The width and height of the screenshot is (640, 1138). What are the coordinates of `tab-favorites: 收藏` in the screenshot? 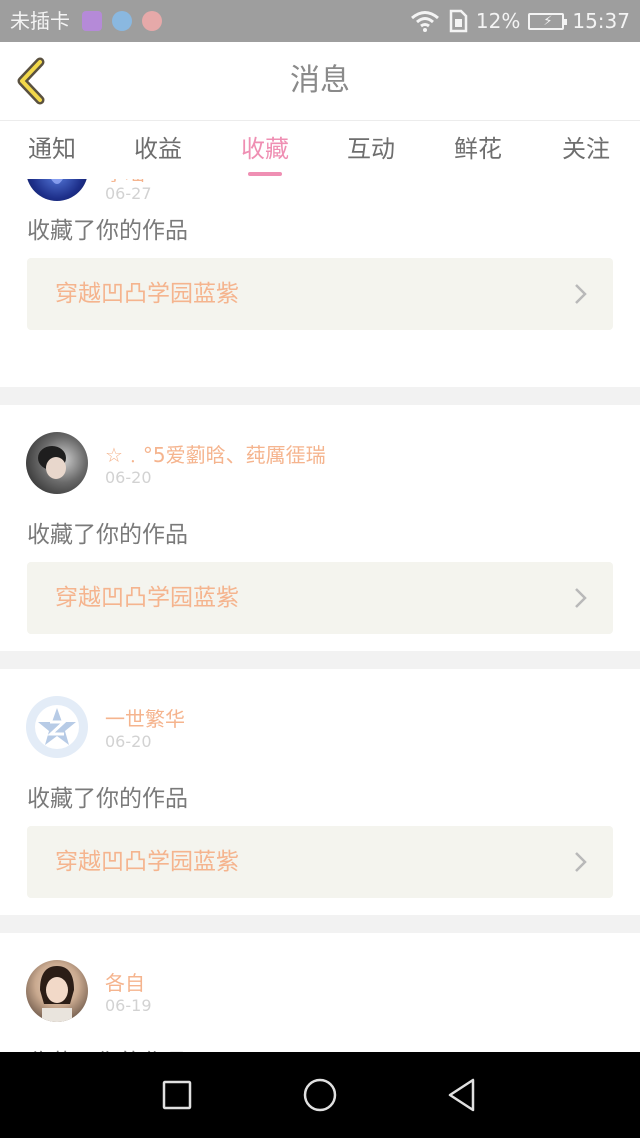 It's located at (265, 150).